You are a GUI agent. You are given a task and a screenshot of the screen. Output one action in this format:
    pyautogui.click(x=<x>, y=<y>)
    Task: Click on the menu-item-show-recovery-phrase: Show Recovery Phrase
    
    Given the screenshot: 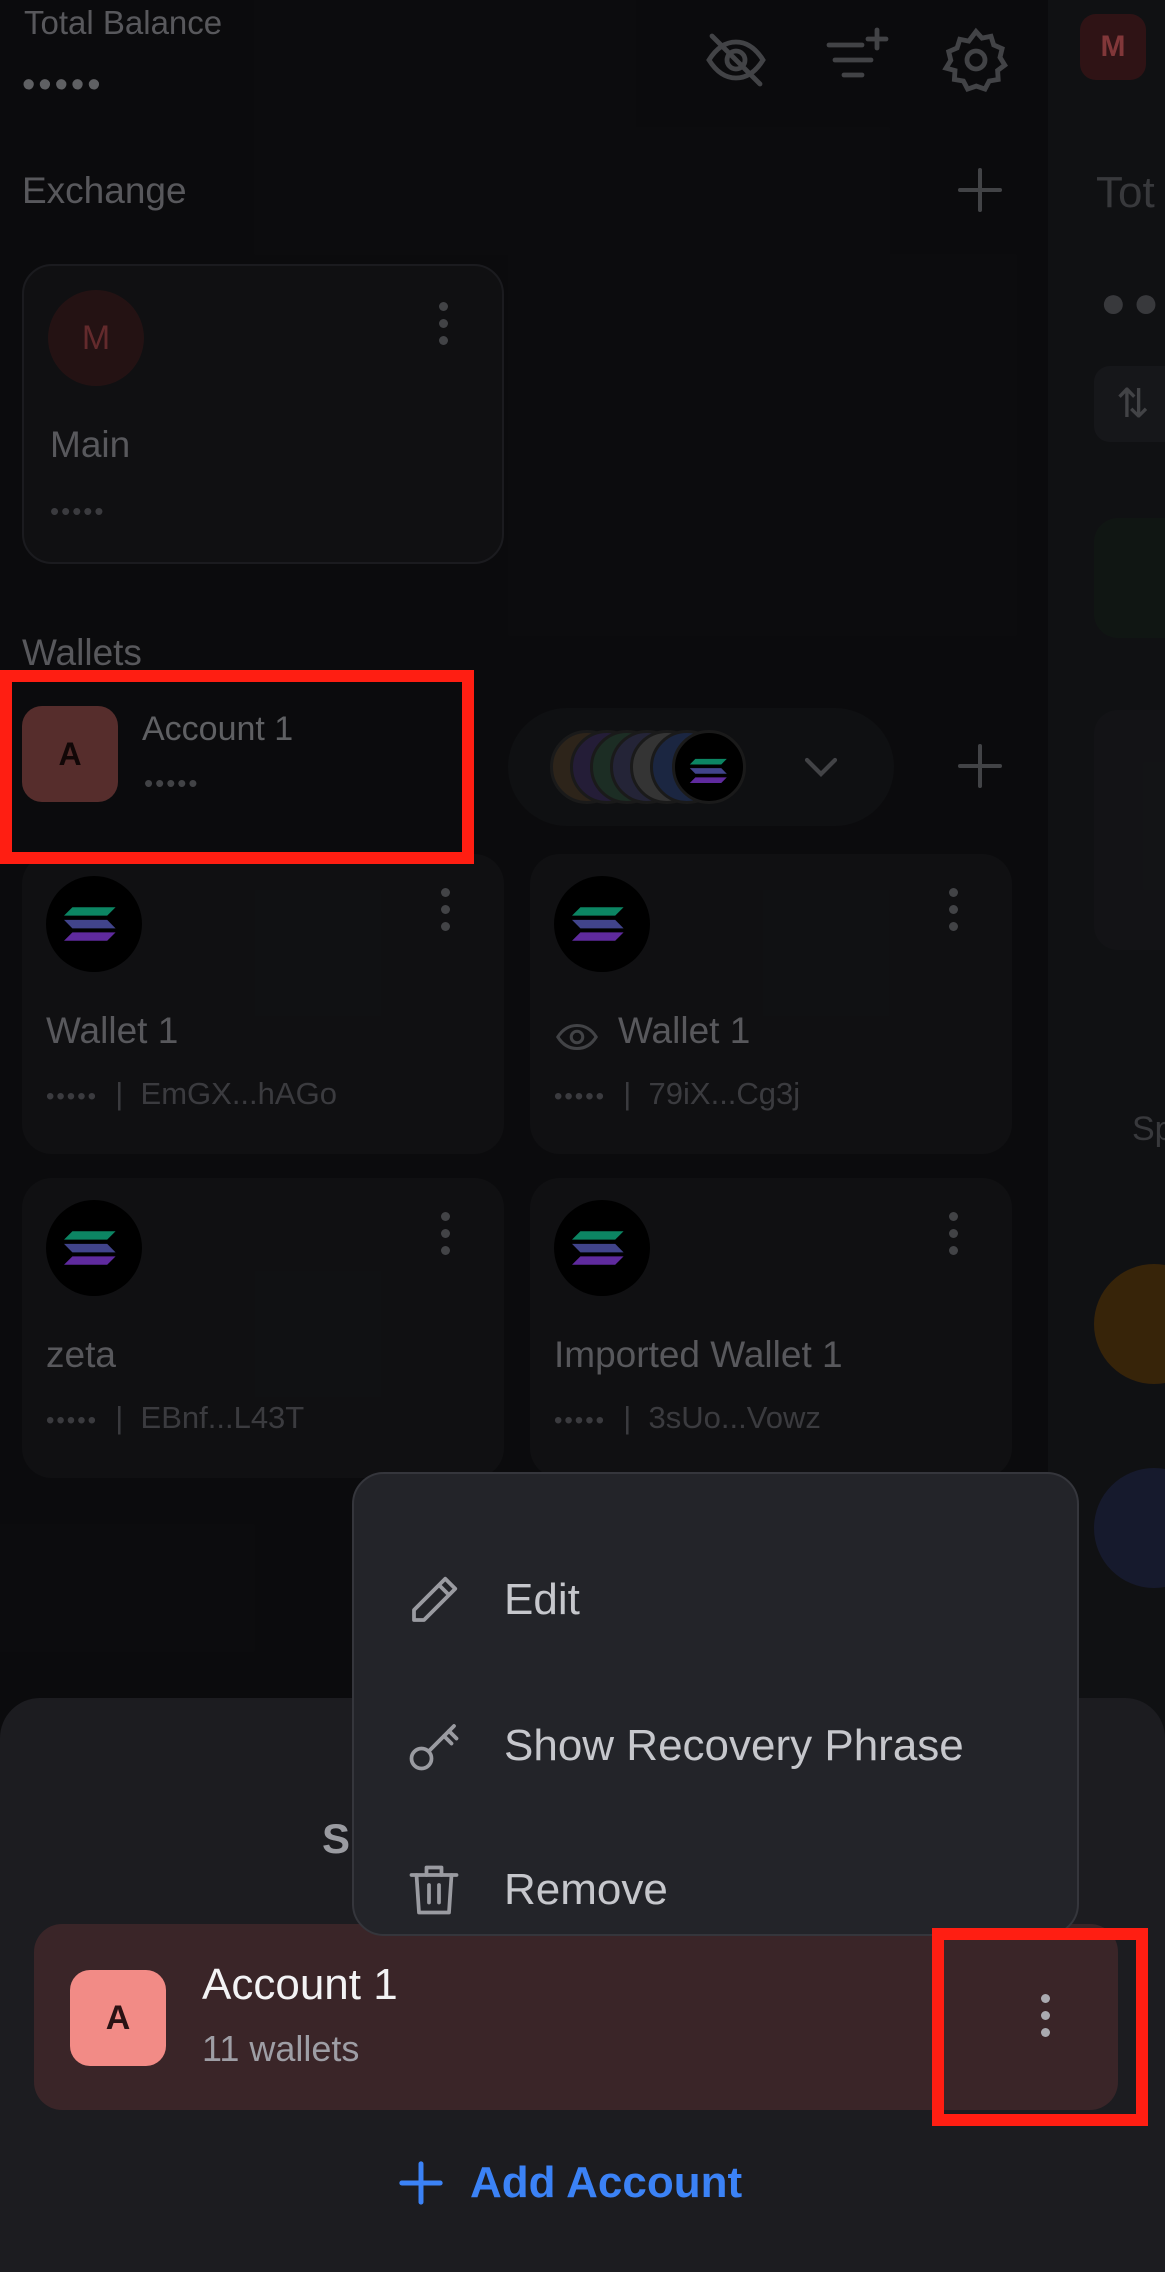 What is the action you would take?
    pyautogui.click(x=684, y=1746)
    